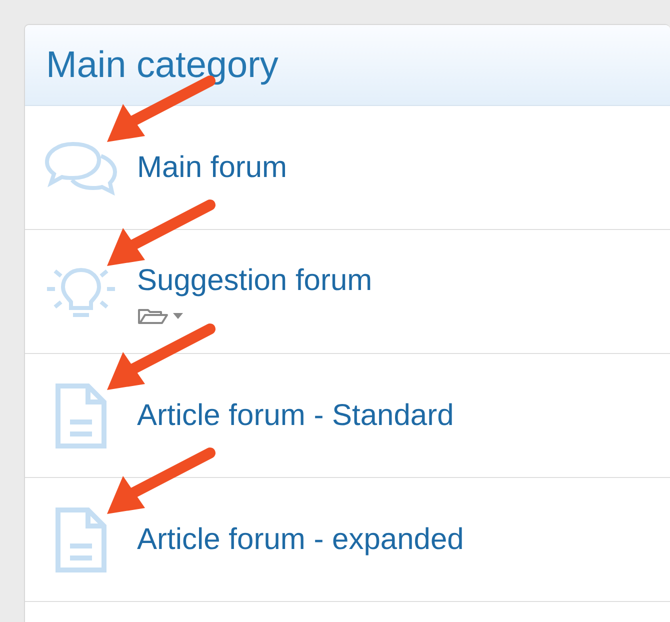 The width and height of the screenshot is (670, 622). Describe the element at coordinates (160, 316) in the screenshot. I see `subforums-dropdown-icon` at that location.